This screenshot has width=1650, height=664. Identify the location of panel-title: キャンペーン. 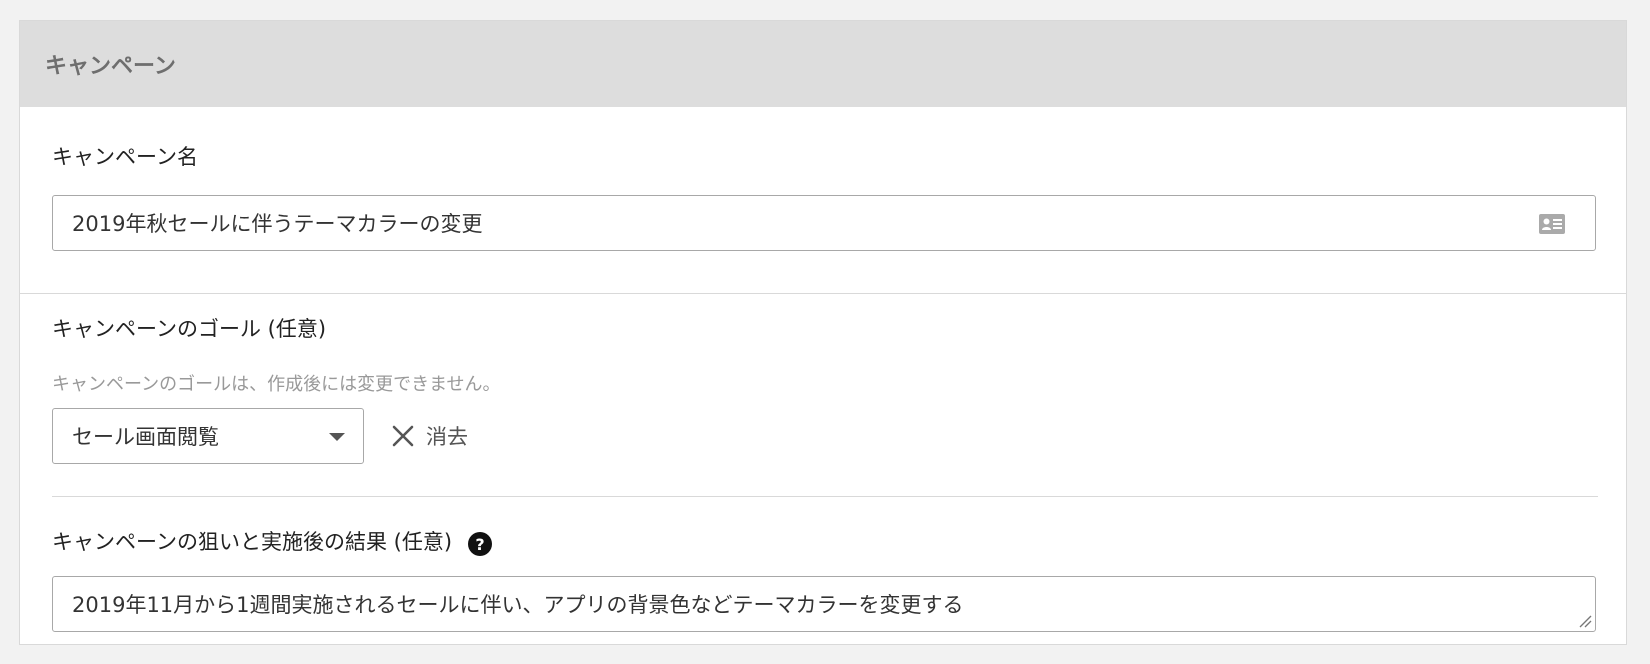
(110, 66).